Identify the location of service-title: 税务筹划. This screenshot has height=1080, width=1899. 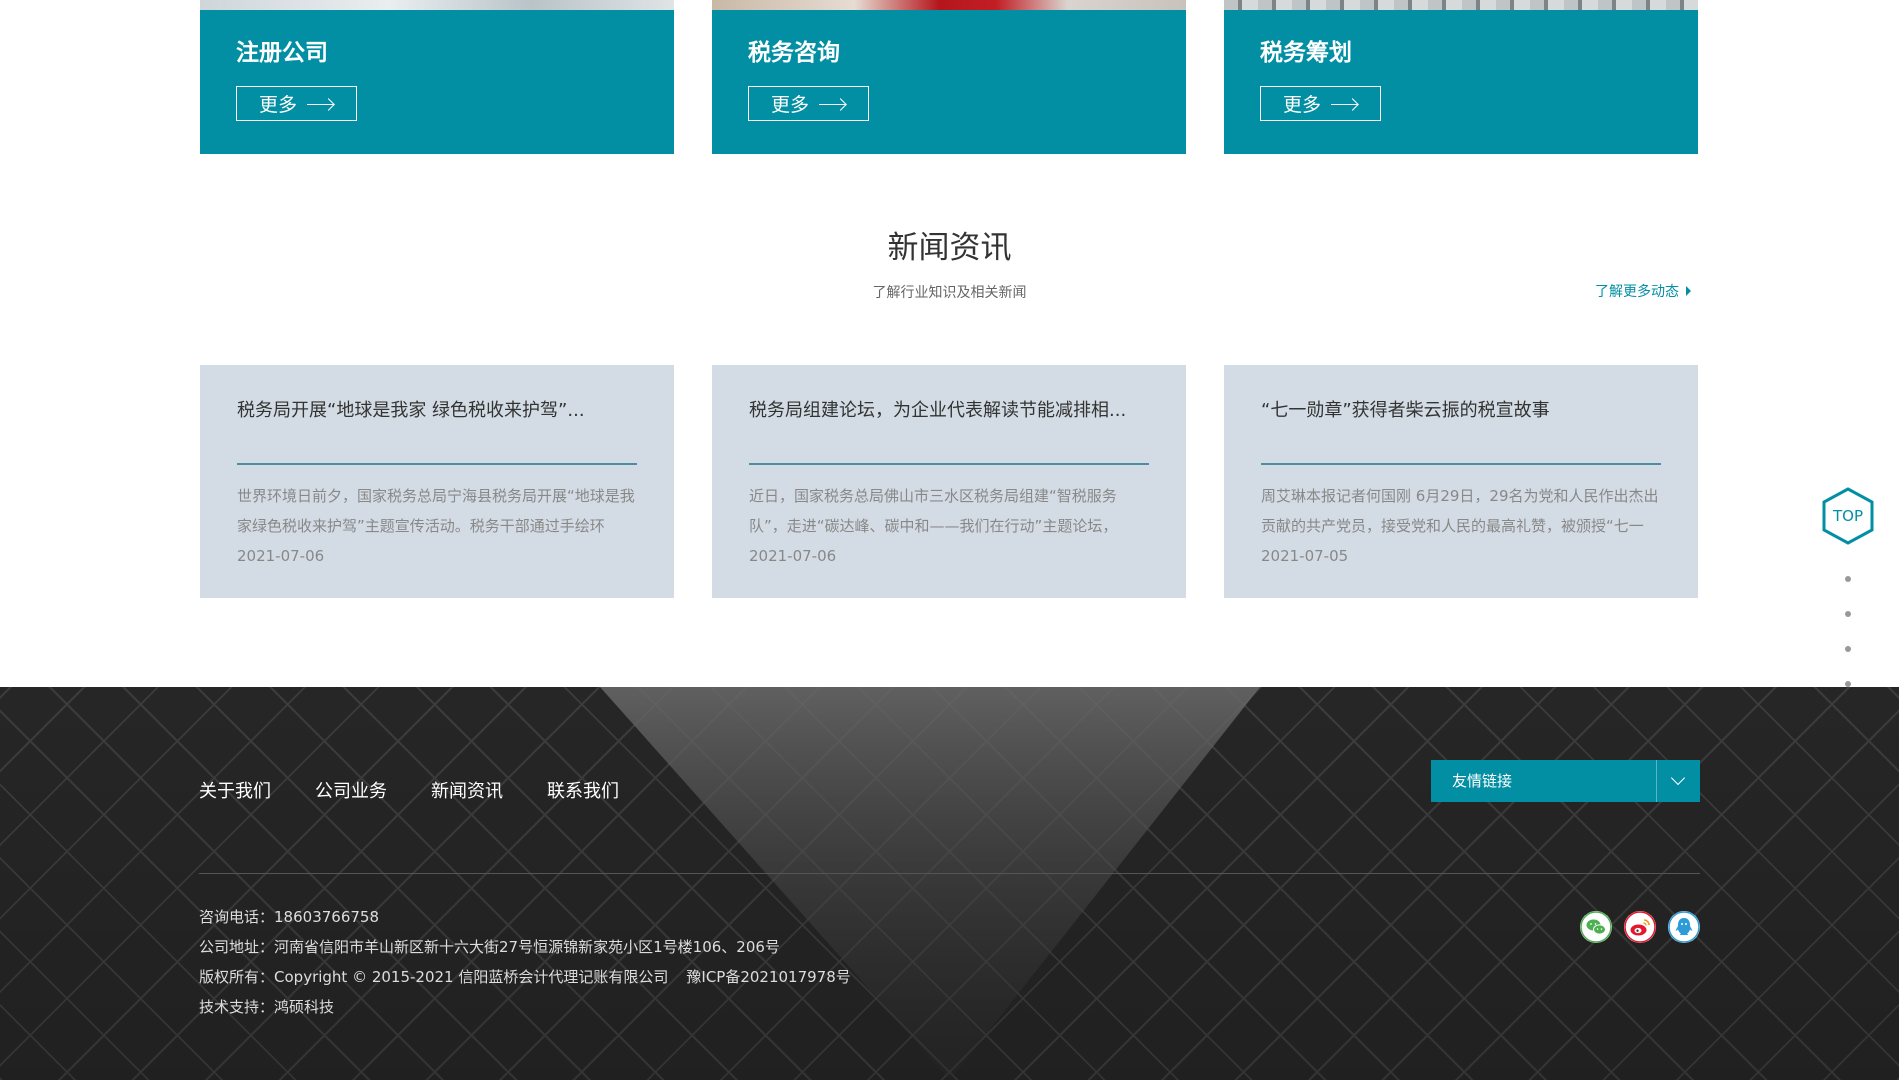
(1306, 53).